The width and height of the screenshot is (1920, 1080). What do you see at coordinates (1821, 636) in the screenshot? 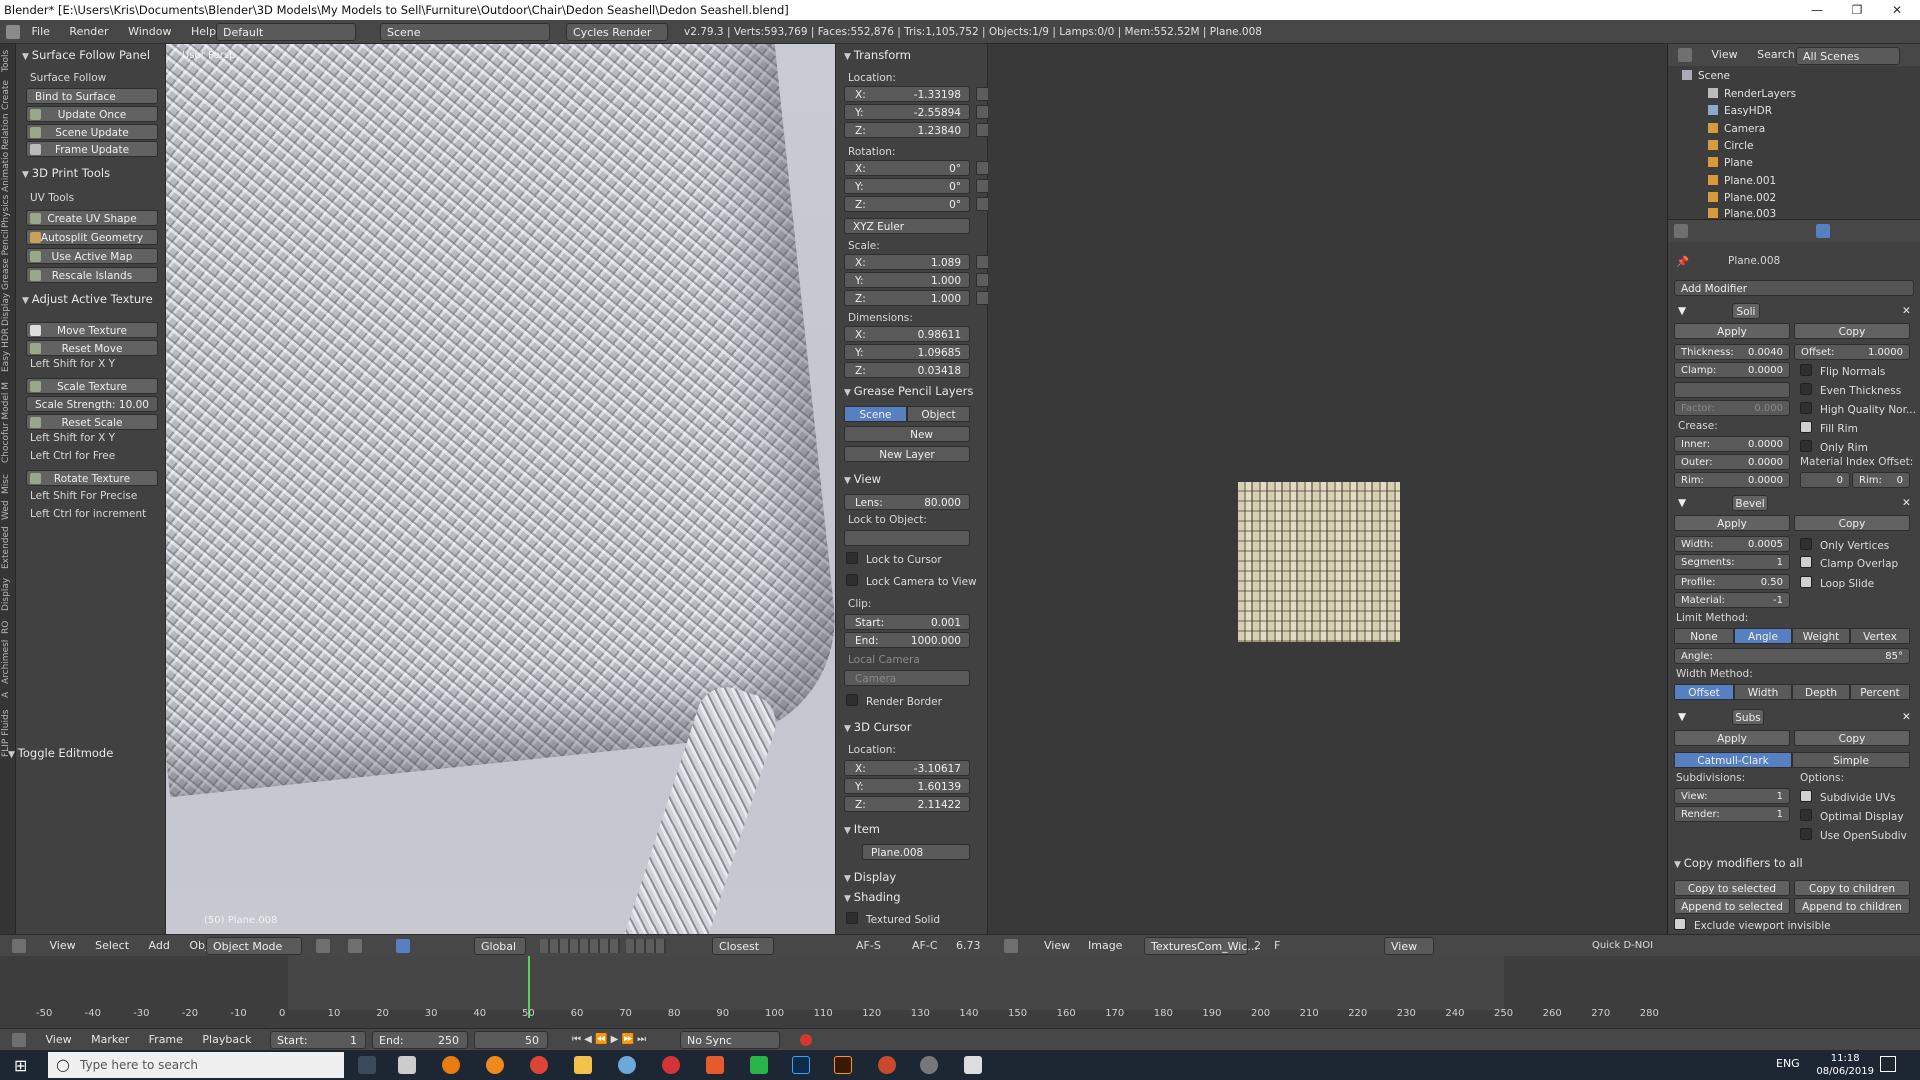
I see `limit-weight: Weight` at bounding box center [1821, 636].